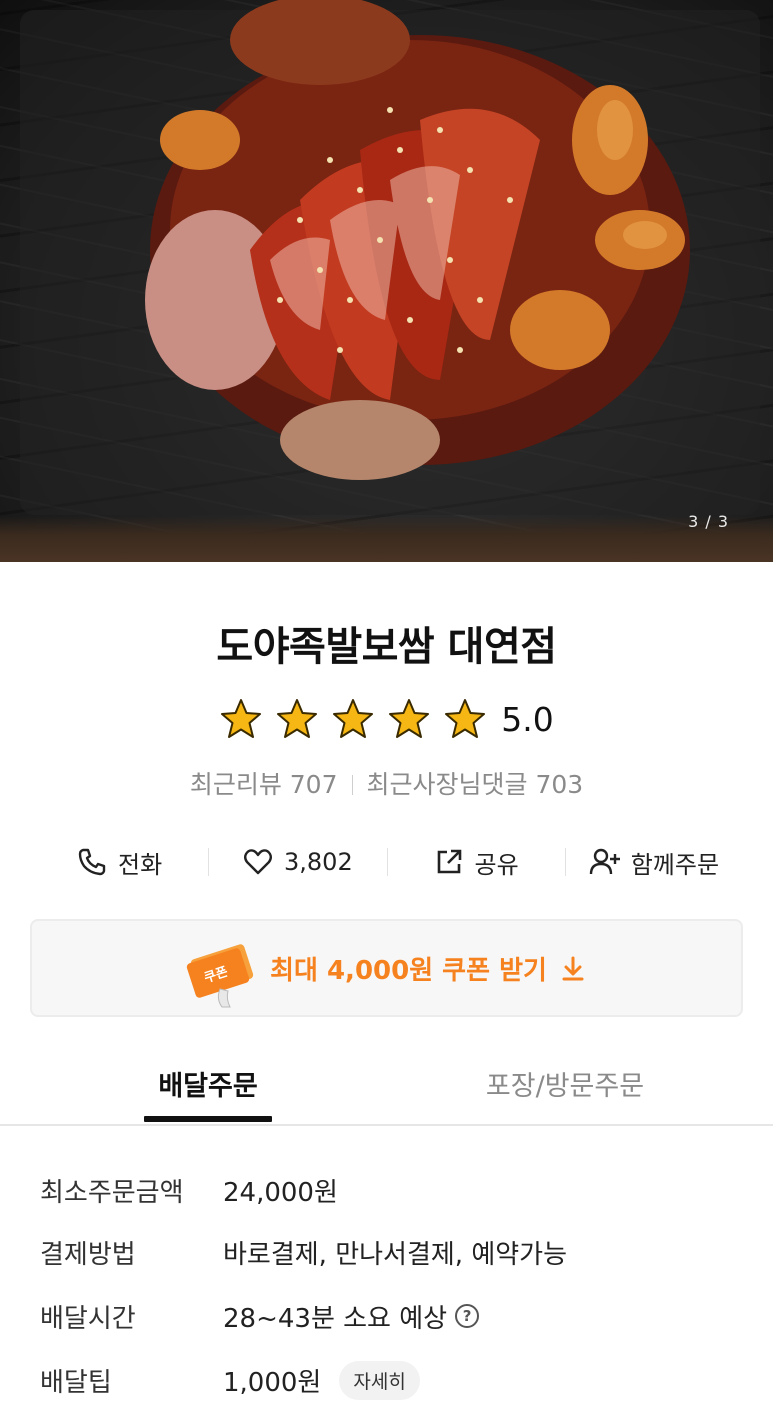  What do you see at coordinates (573, 968) in the screenshot?
I see `download-arrow-icon` at bounding box center [573, 968].